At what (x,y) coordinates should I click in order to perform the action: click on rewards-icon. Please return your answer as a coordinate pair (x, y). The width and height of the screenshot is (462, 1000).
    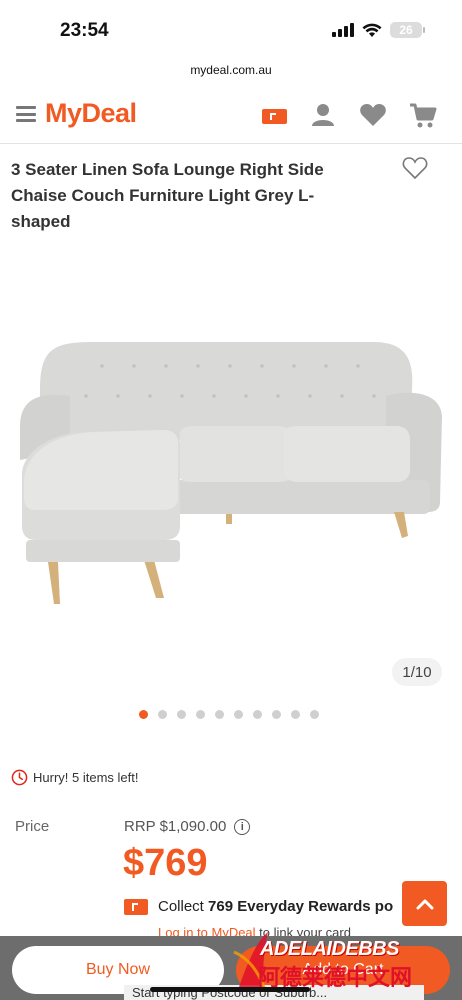
    Looking at the image, I should click on (275, 115).